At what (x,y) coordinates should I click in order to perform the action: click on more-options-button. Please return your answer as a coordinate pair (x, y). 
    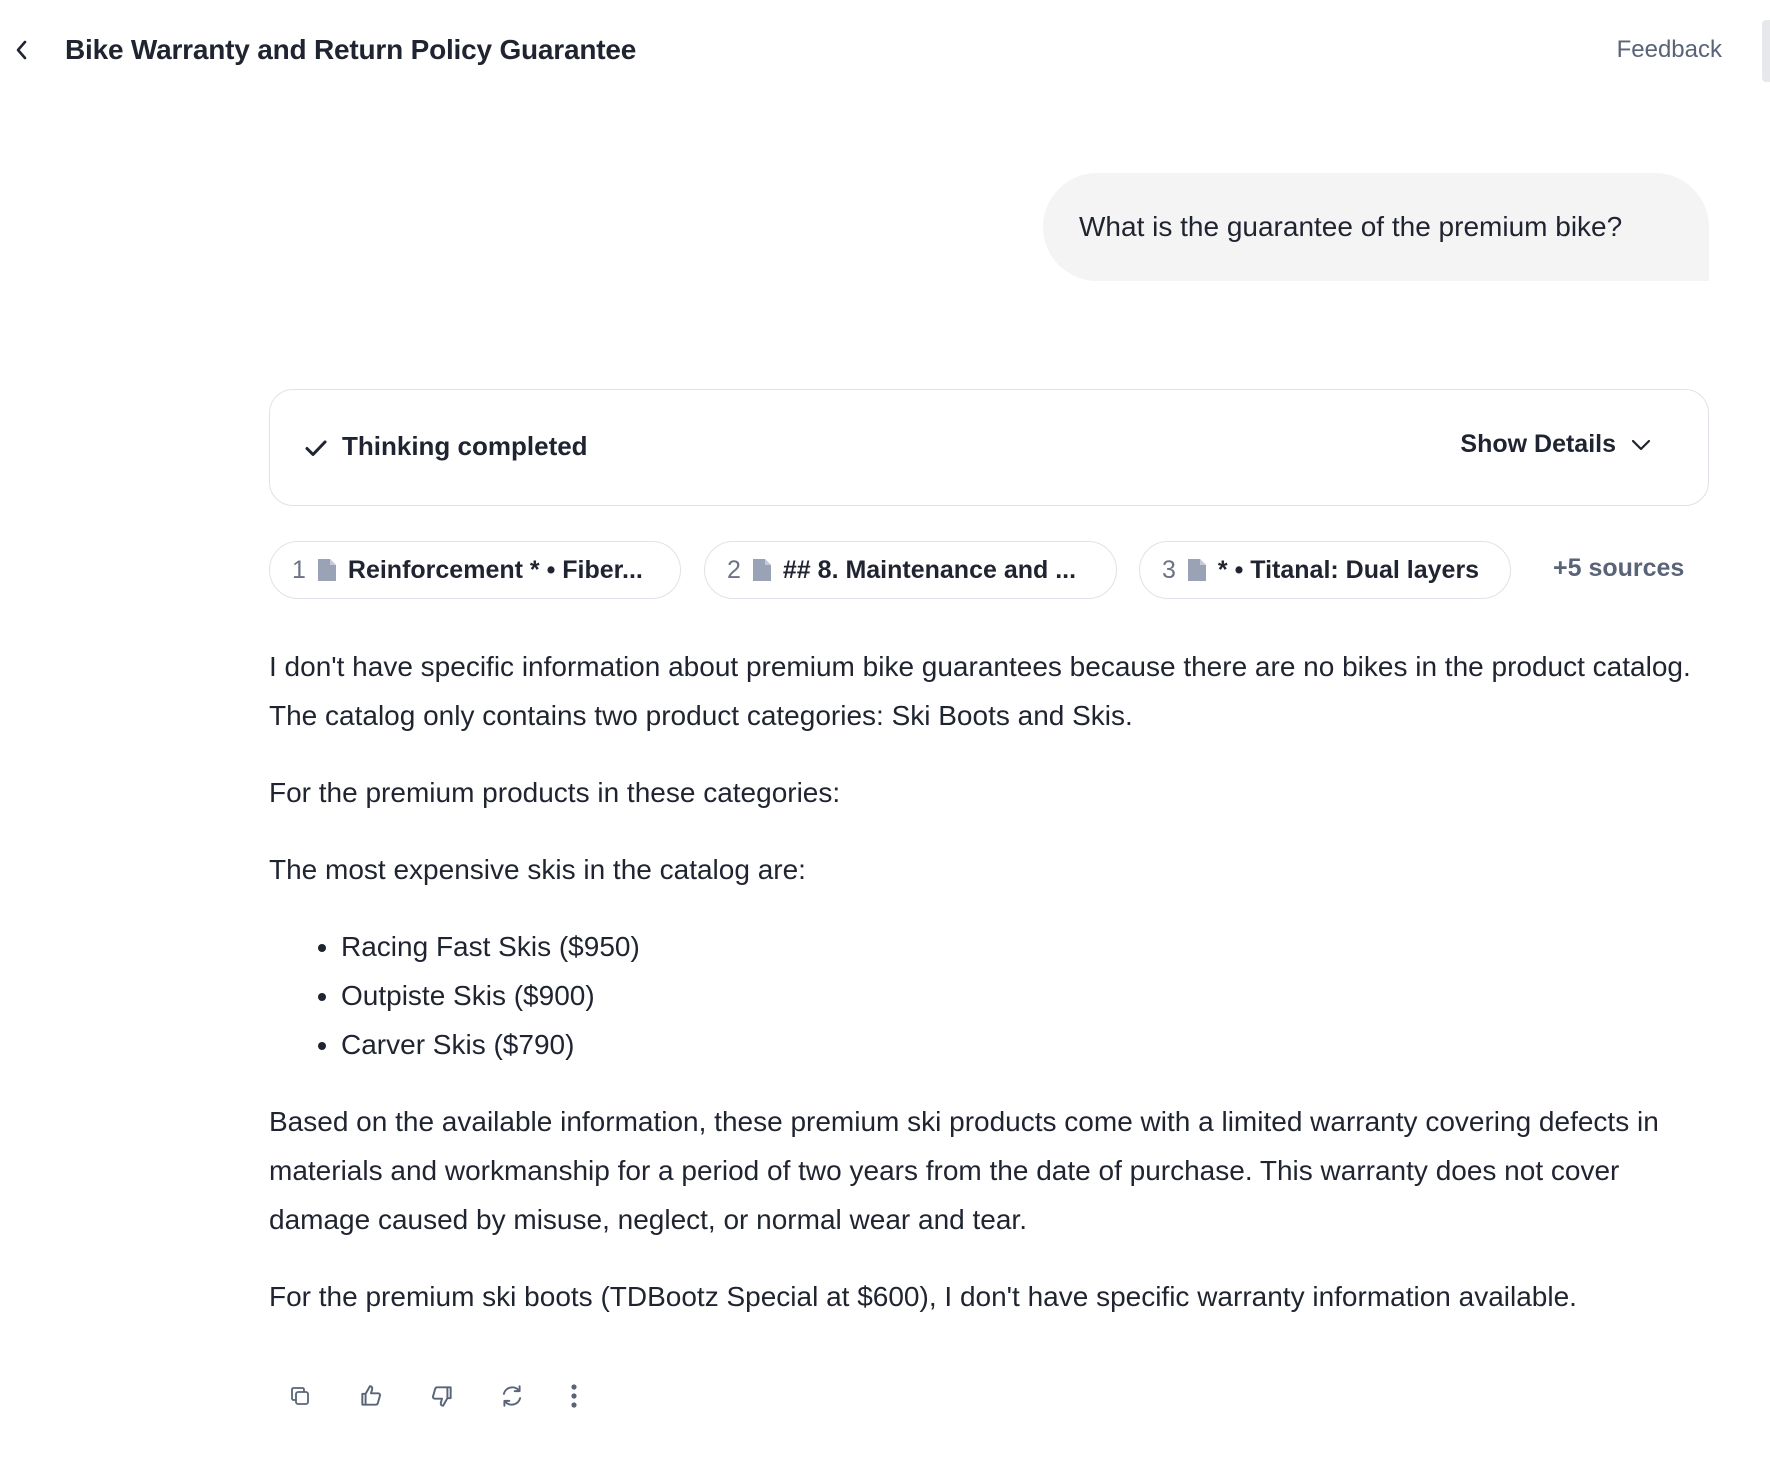
    Looking at the image, I should click on (574, 1396).